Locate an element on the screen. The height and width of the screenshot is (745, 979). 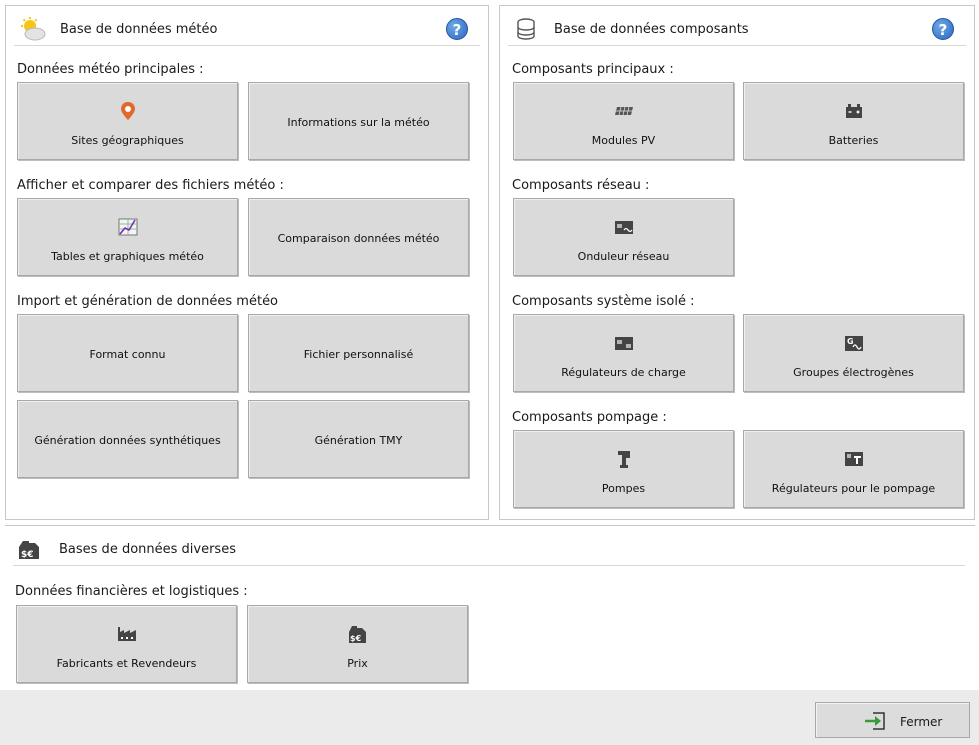
meteo-info-button: Informations sur la météo is located at coordinates (358, 121).